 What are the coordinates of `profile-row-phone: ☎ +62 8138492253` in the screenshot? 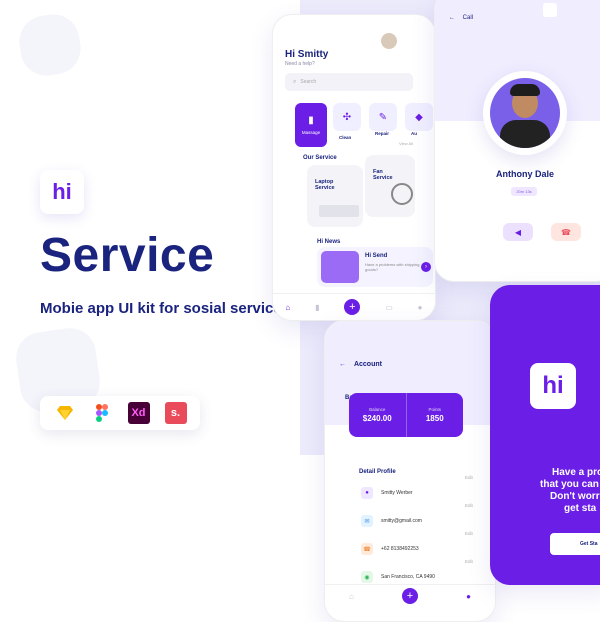 It's located at (390, 549).